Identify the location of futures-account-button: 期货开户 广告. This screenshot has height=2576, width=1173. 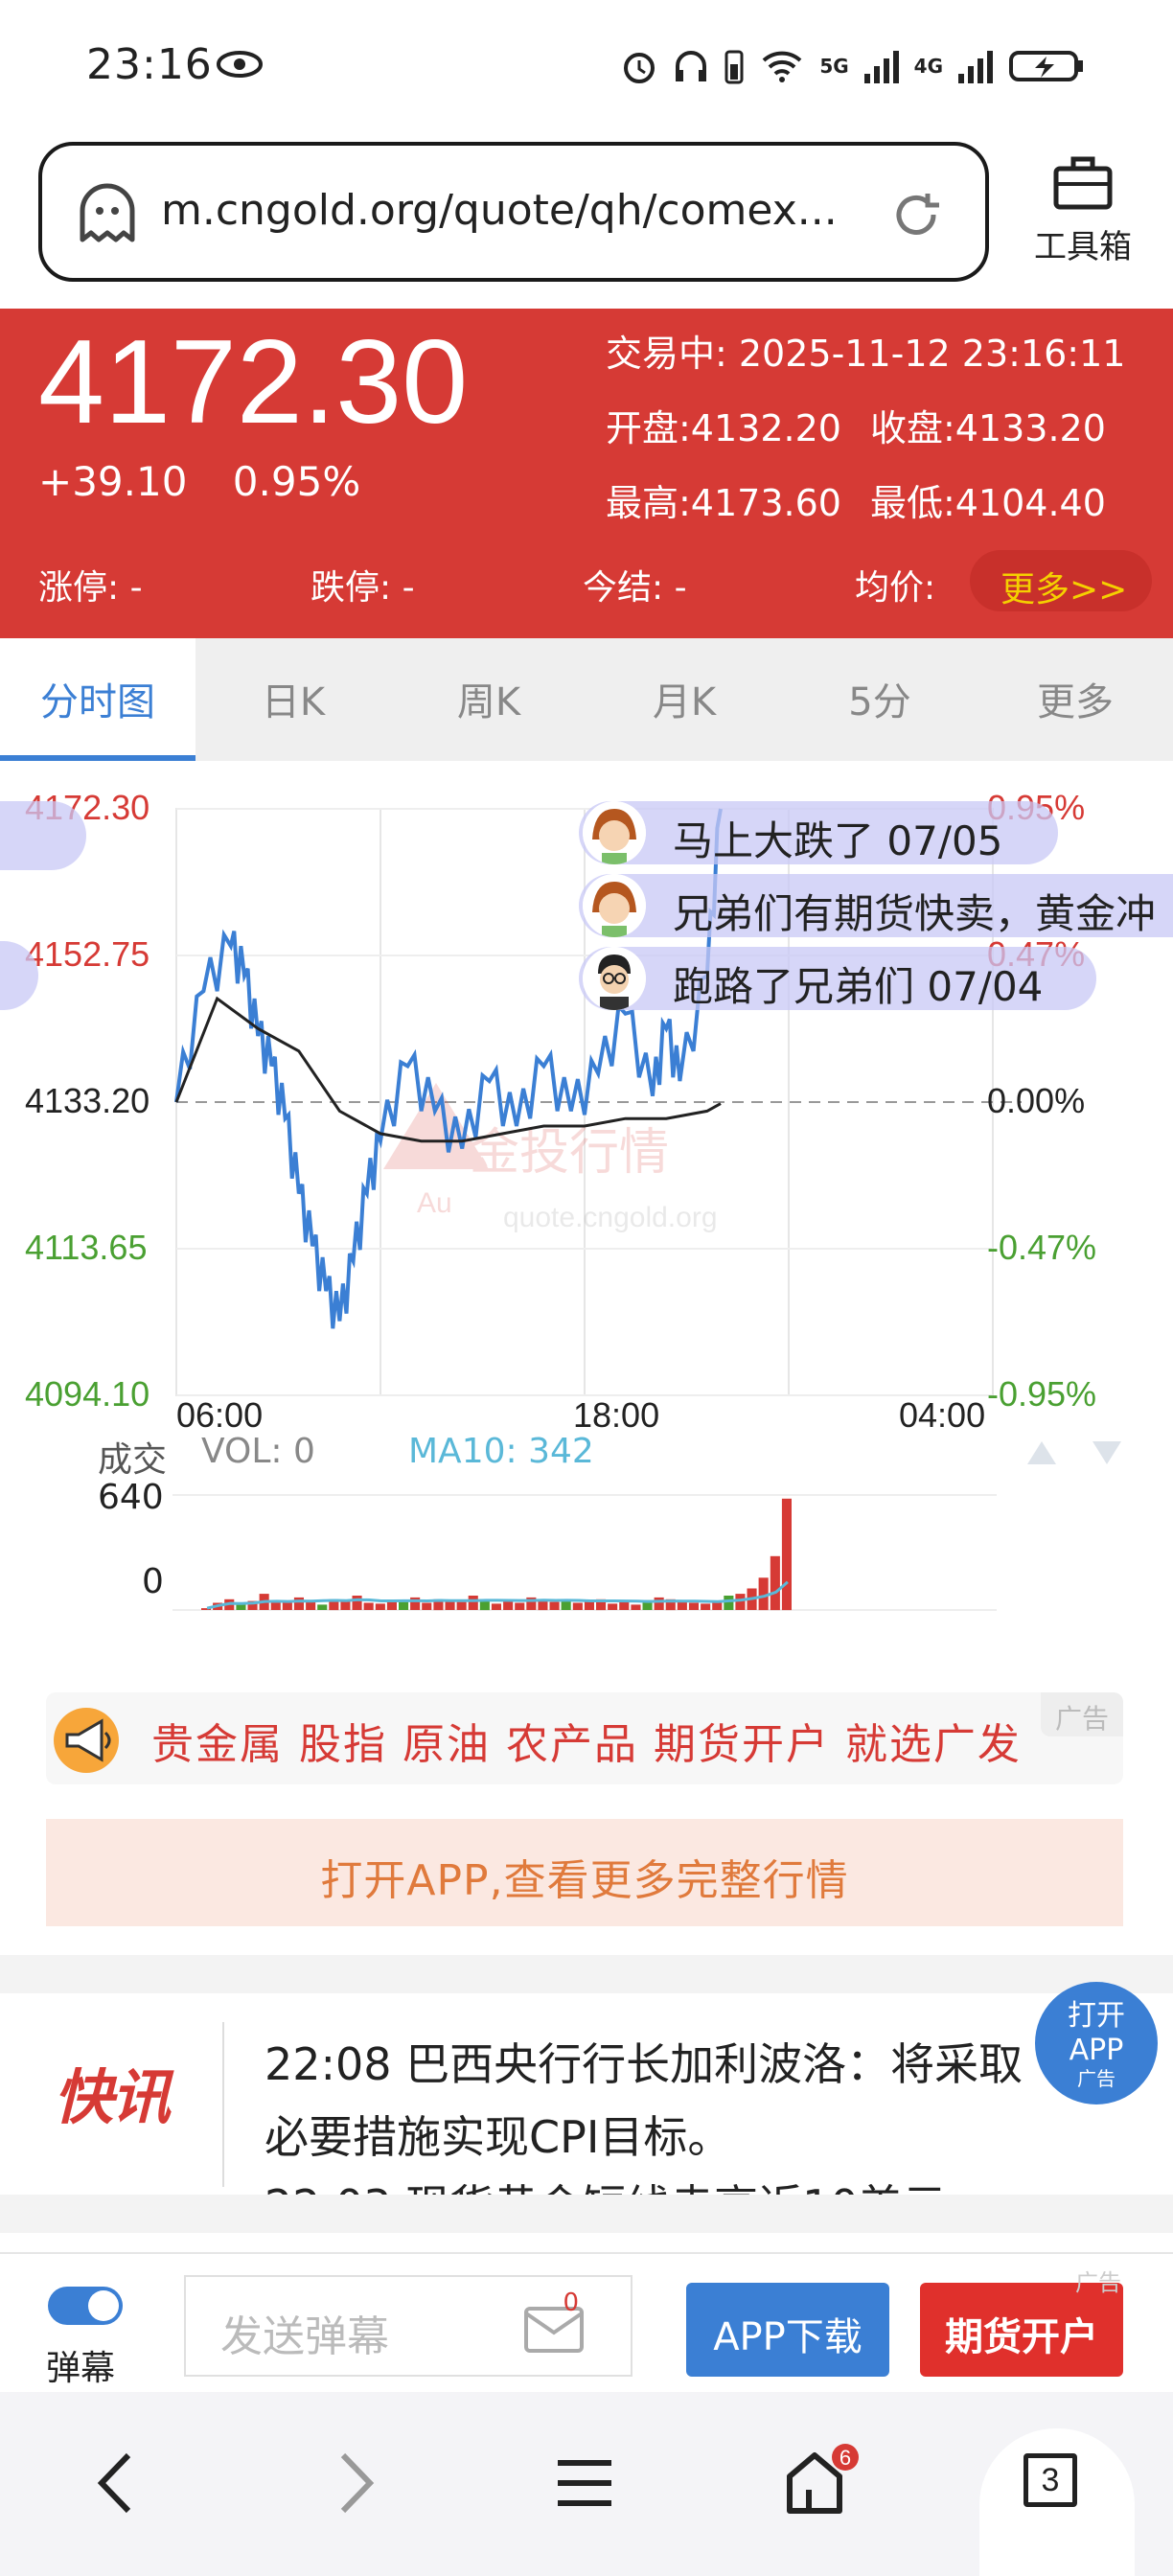
(1021, 2323).